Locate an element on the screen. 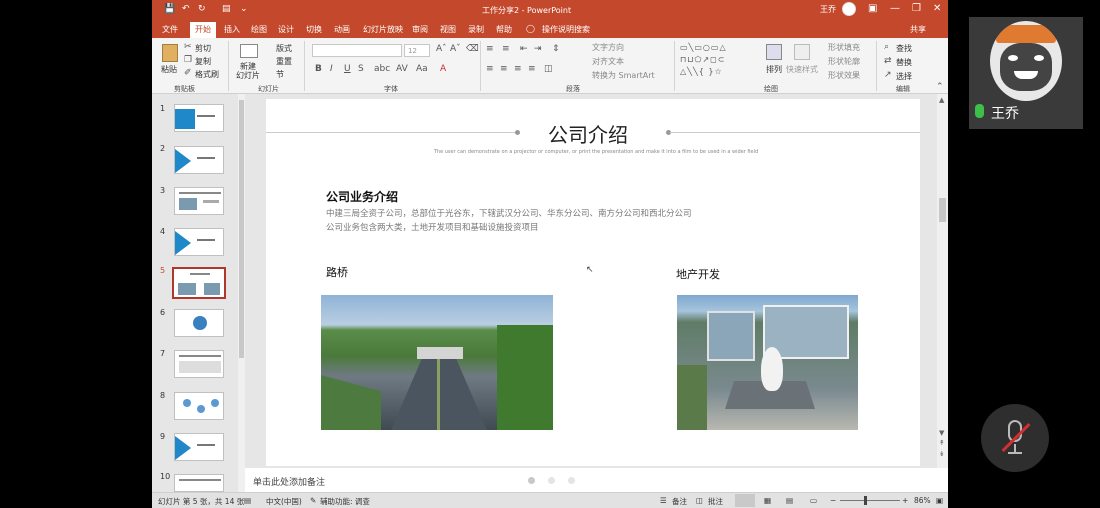 The width and height of the screenshot is (1100, 508). spellcheck-icon: ▤ is located at coordinates (247, 500).